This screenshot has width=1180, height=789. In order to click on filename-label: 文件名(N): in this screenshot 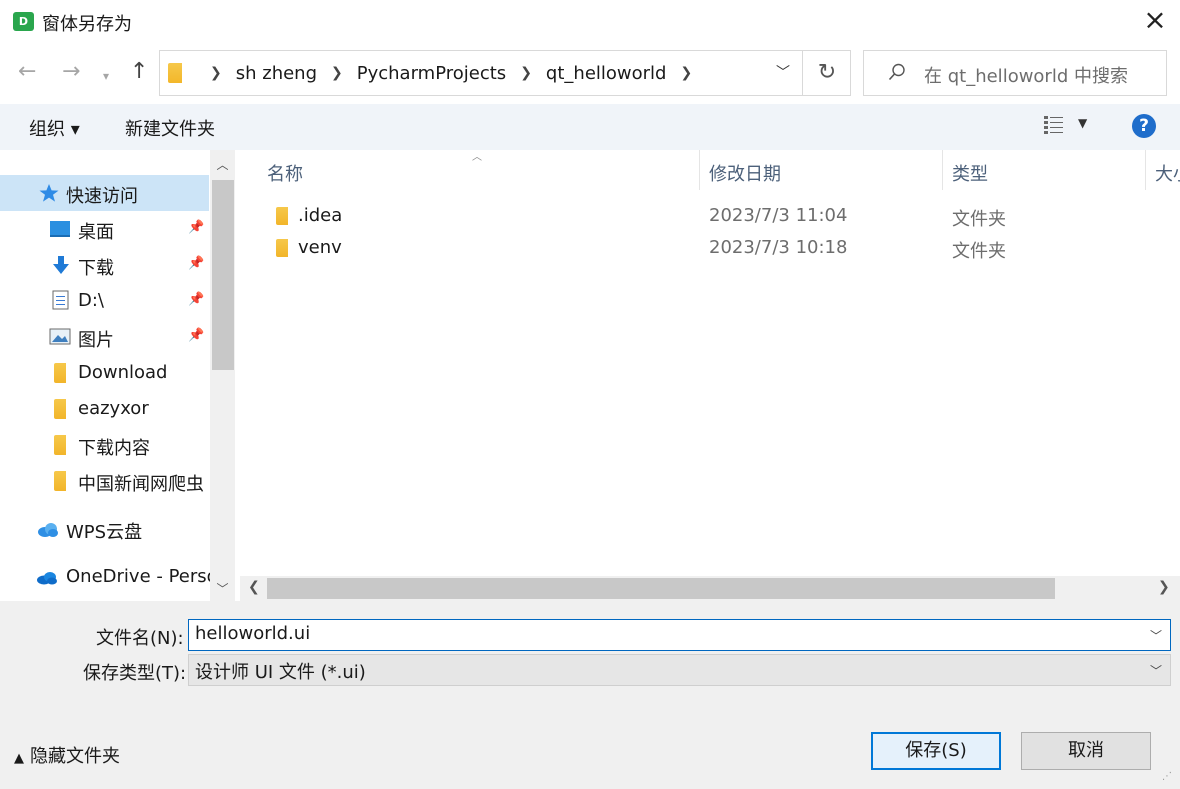, I will do `click(140, 638)`.